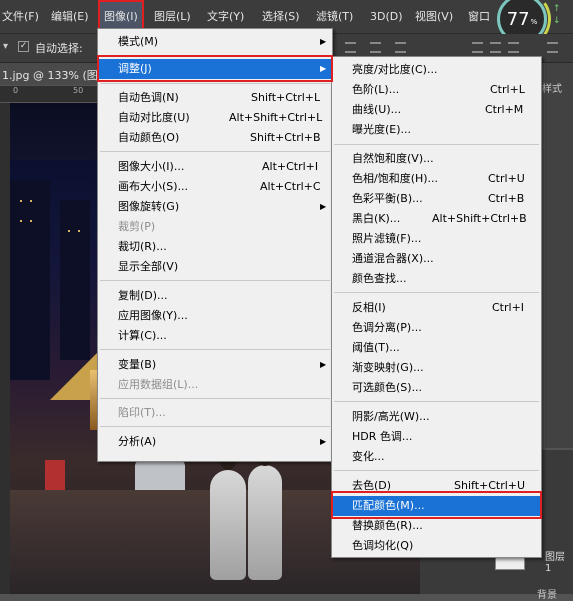  What do you see at coordinates (78, 90) in the screenshot?
I see `ruler-tick-50: 50` at bounding box center [78, 90].